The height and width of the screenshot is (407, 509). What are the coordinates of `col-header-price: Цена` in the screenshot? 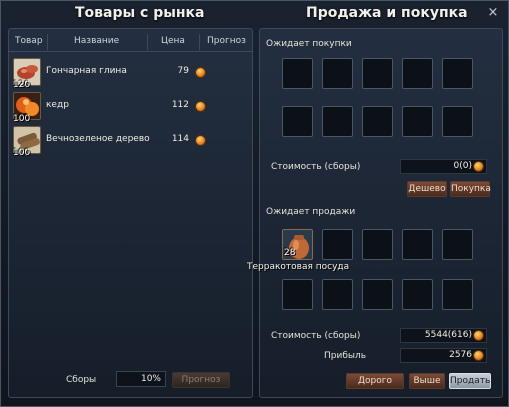 It's located at (173, 41).